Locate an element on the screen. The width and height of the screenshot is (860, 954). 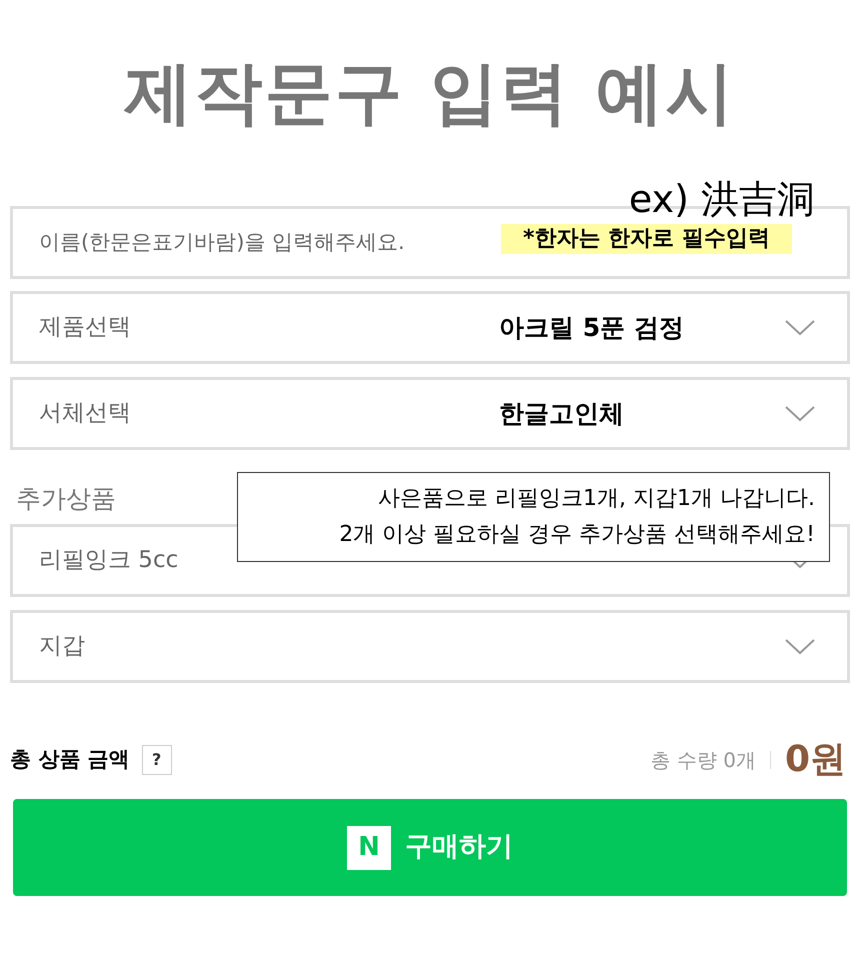
option-select: 제품선택 아크릴 5푼 검정 is located at coordinates (430, 327).